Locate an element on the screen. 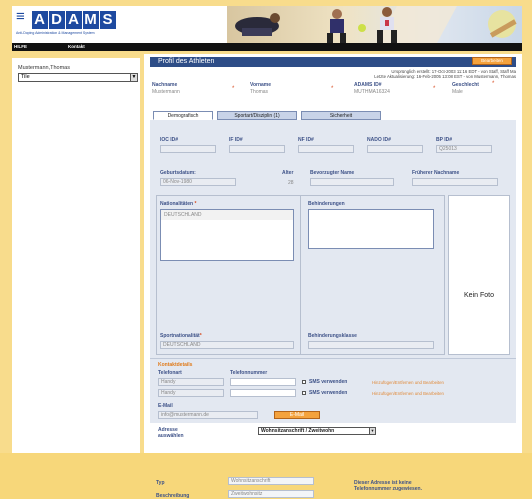 Image resolution: width=532 pixels, height=499 pixels. role-select: Tile ▼ is located at coordinates (78, 77).